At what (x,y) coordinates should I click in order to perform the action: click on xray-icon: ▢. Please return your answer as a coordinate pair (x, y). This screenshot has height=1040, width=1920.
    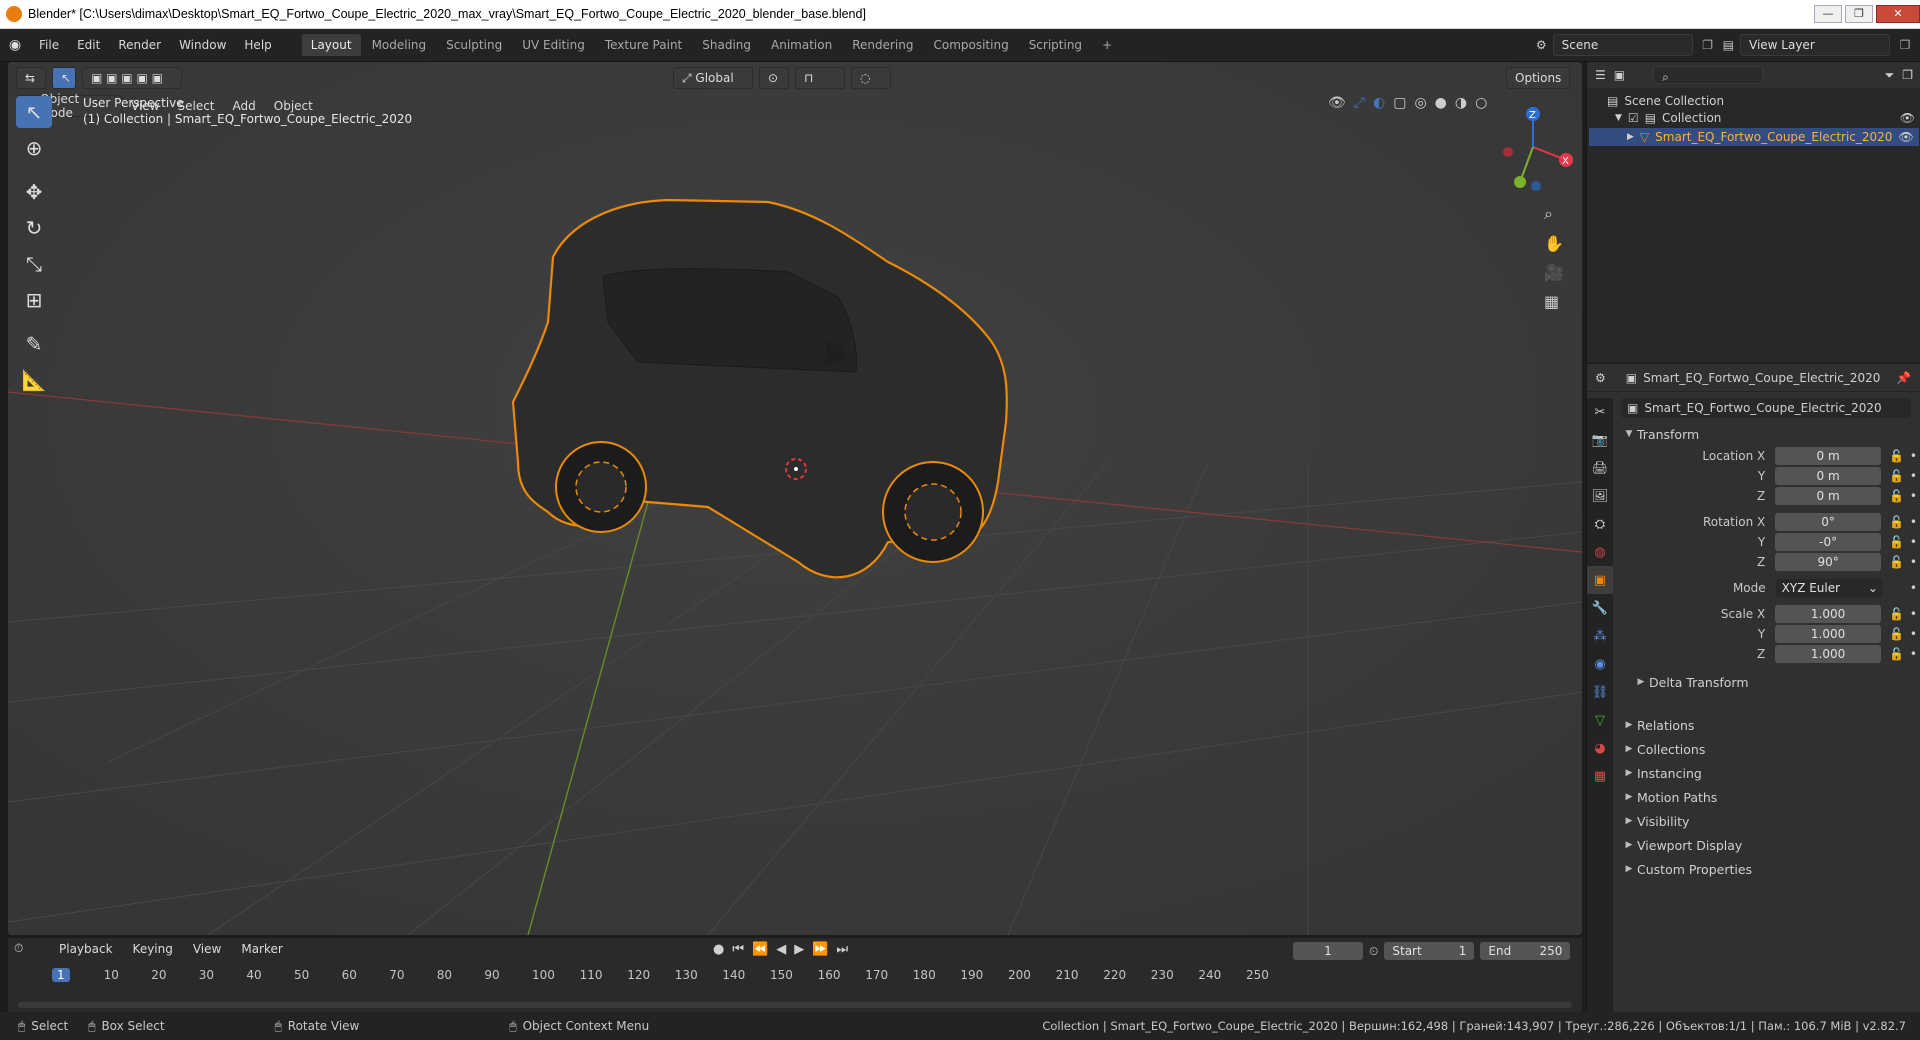
    Looking at the image, I should click on (1399, 103).